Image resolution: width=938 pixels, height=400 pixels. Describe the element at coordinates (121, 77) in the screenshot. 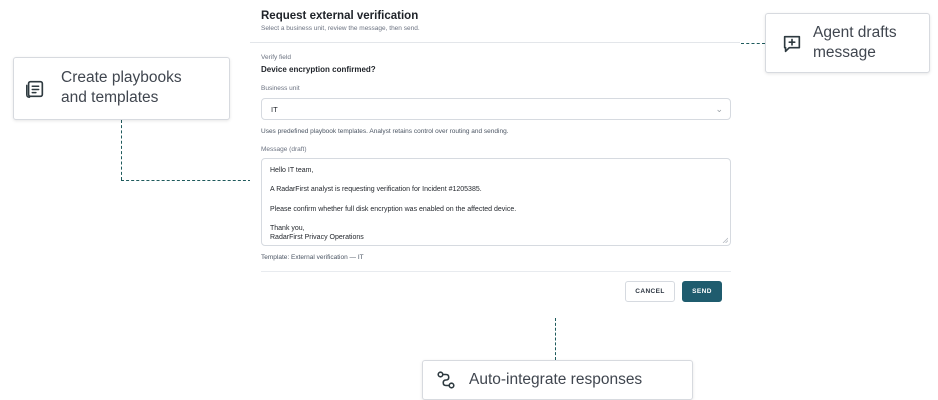

I see `callout-playbooks-line1: Create playbooks` at that location.